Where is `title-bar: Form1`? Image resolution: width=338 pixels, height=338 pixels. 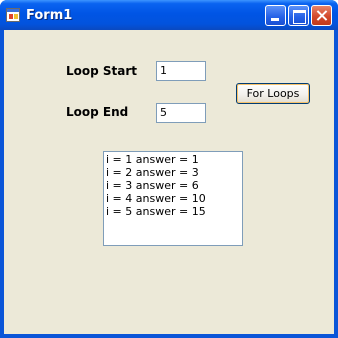
title-bar: Form1 is located at coordinates (169, 15).